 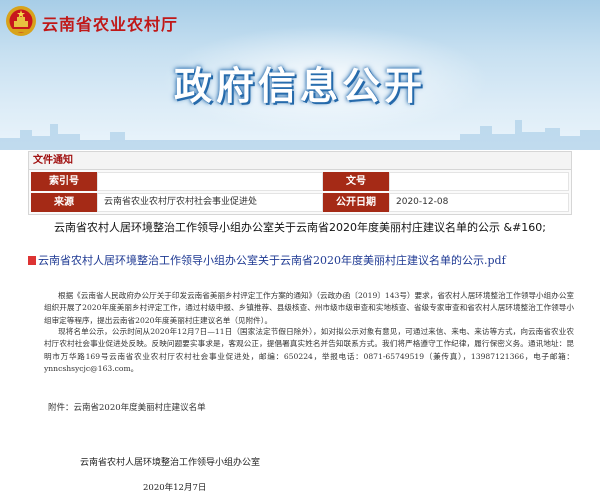 I want to click on skyline-decoration, so click(x=300, y=135).